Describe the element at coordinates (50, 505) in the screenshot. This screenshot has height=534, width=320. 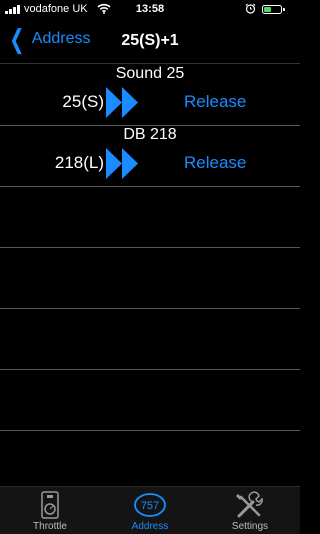
I see `throttle-icon` at that location.